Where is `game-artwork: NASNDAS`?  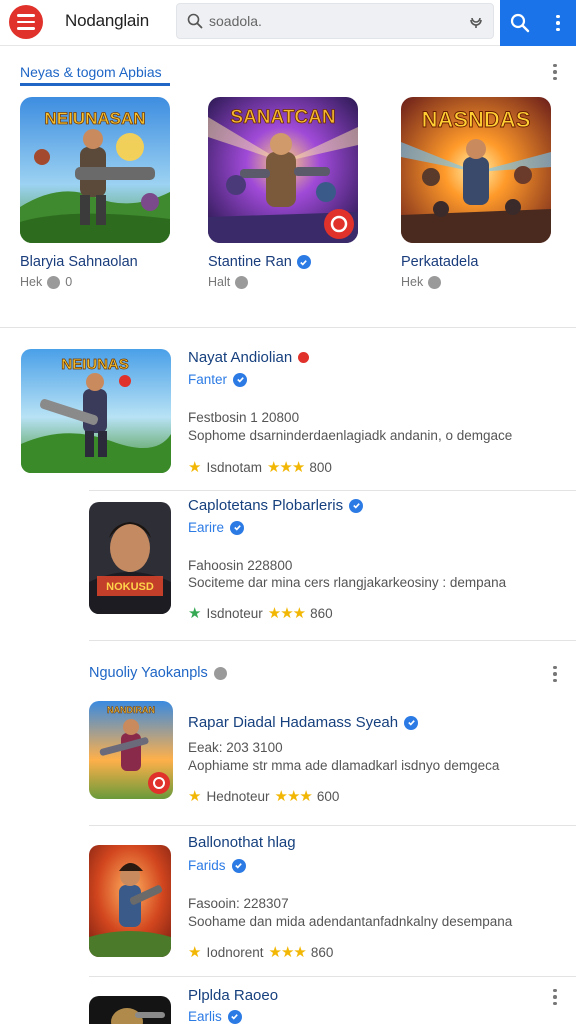 game-artwork: NASNDAS is located at coordinates (476, 170).